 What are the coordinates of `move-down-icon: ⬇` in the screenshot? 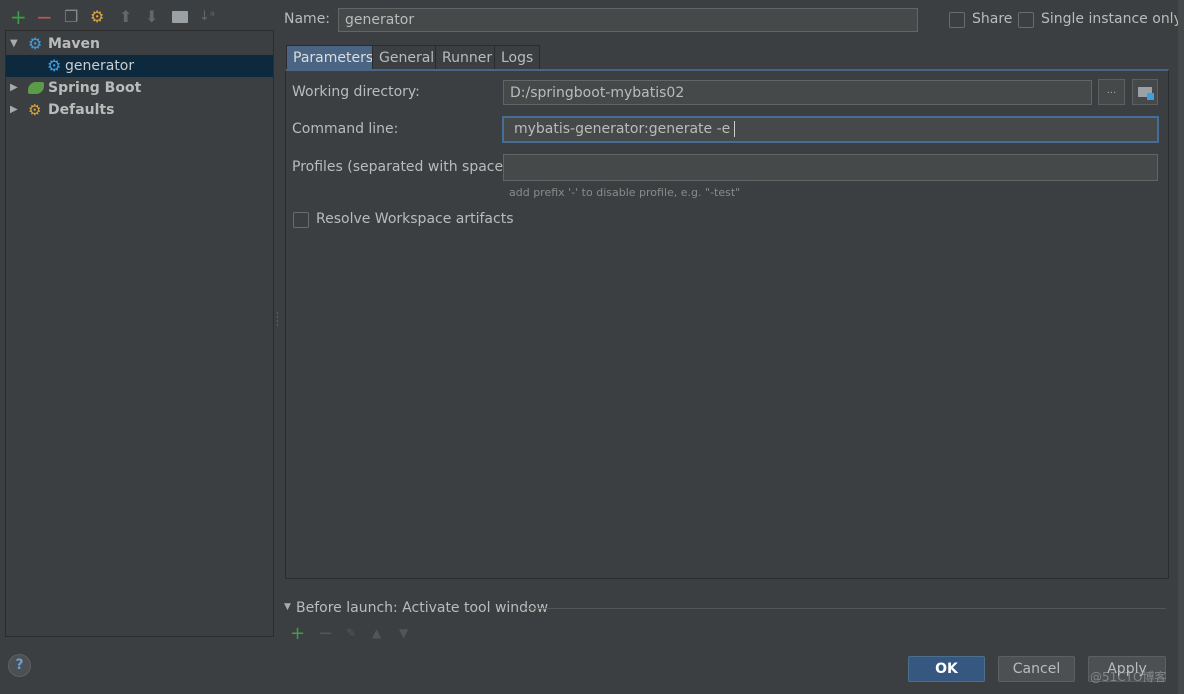 It's located at (151, 17).